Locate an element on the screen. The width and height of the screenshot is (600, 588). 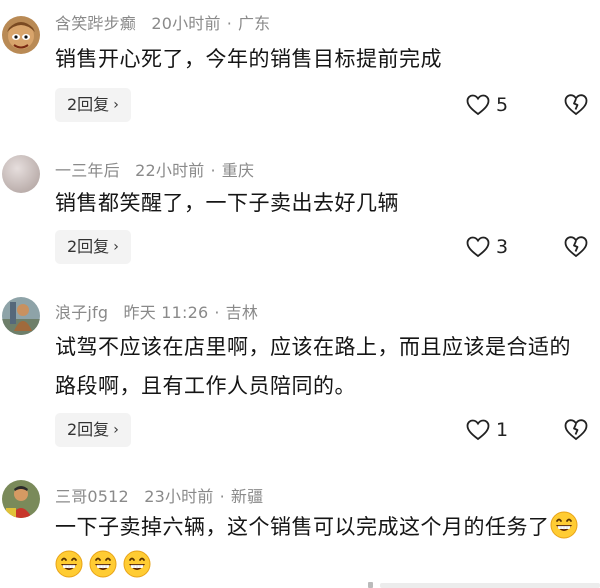
like-count: 1 is located at coordinates (502, 430).